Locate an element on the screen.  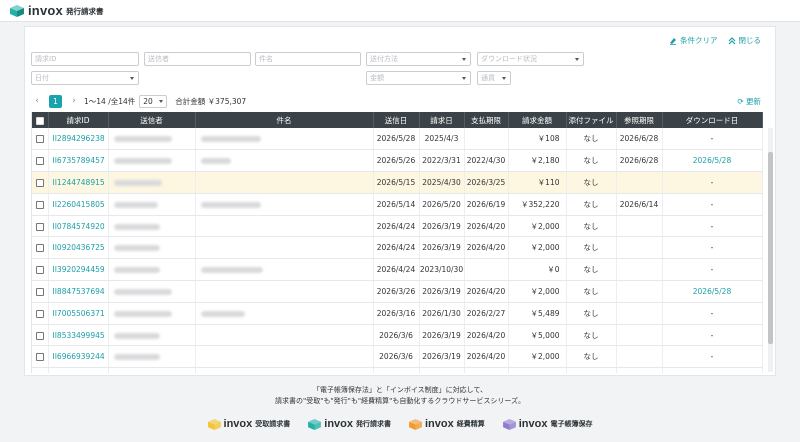
invoice-id-link: II6966939244 is located at coordinates (78, 357).